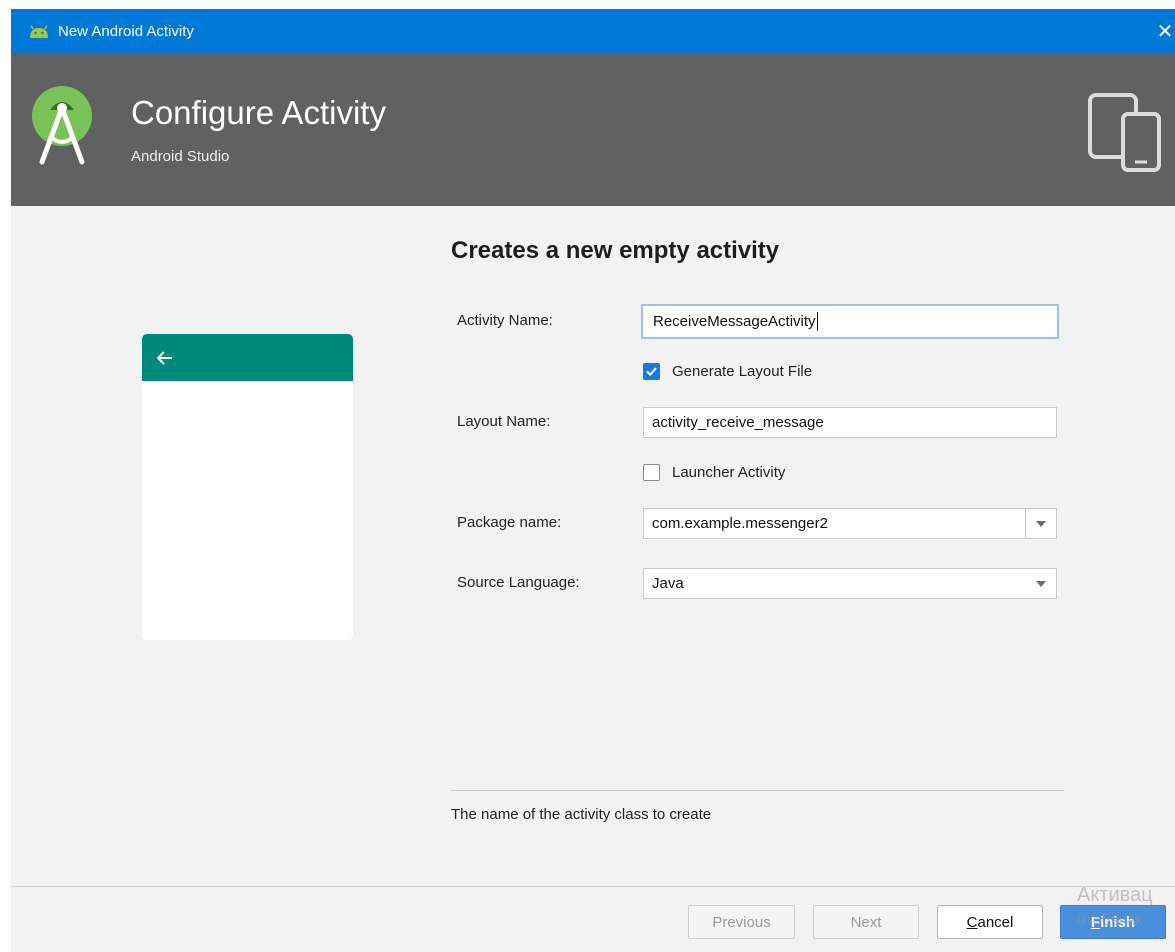 The image size is (1175, 952). What do you see at coordinates (1115, 908) in the screenshot?
I see `activation-watermark: Активац чтобы ак` at bounding box center [1115, 908].